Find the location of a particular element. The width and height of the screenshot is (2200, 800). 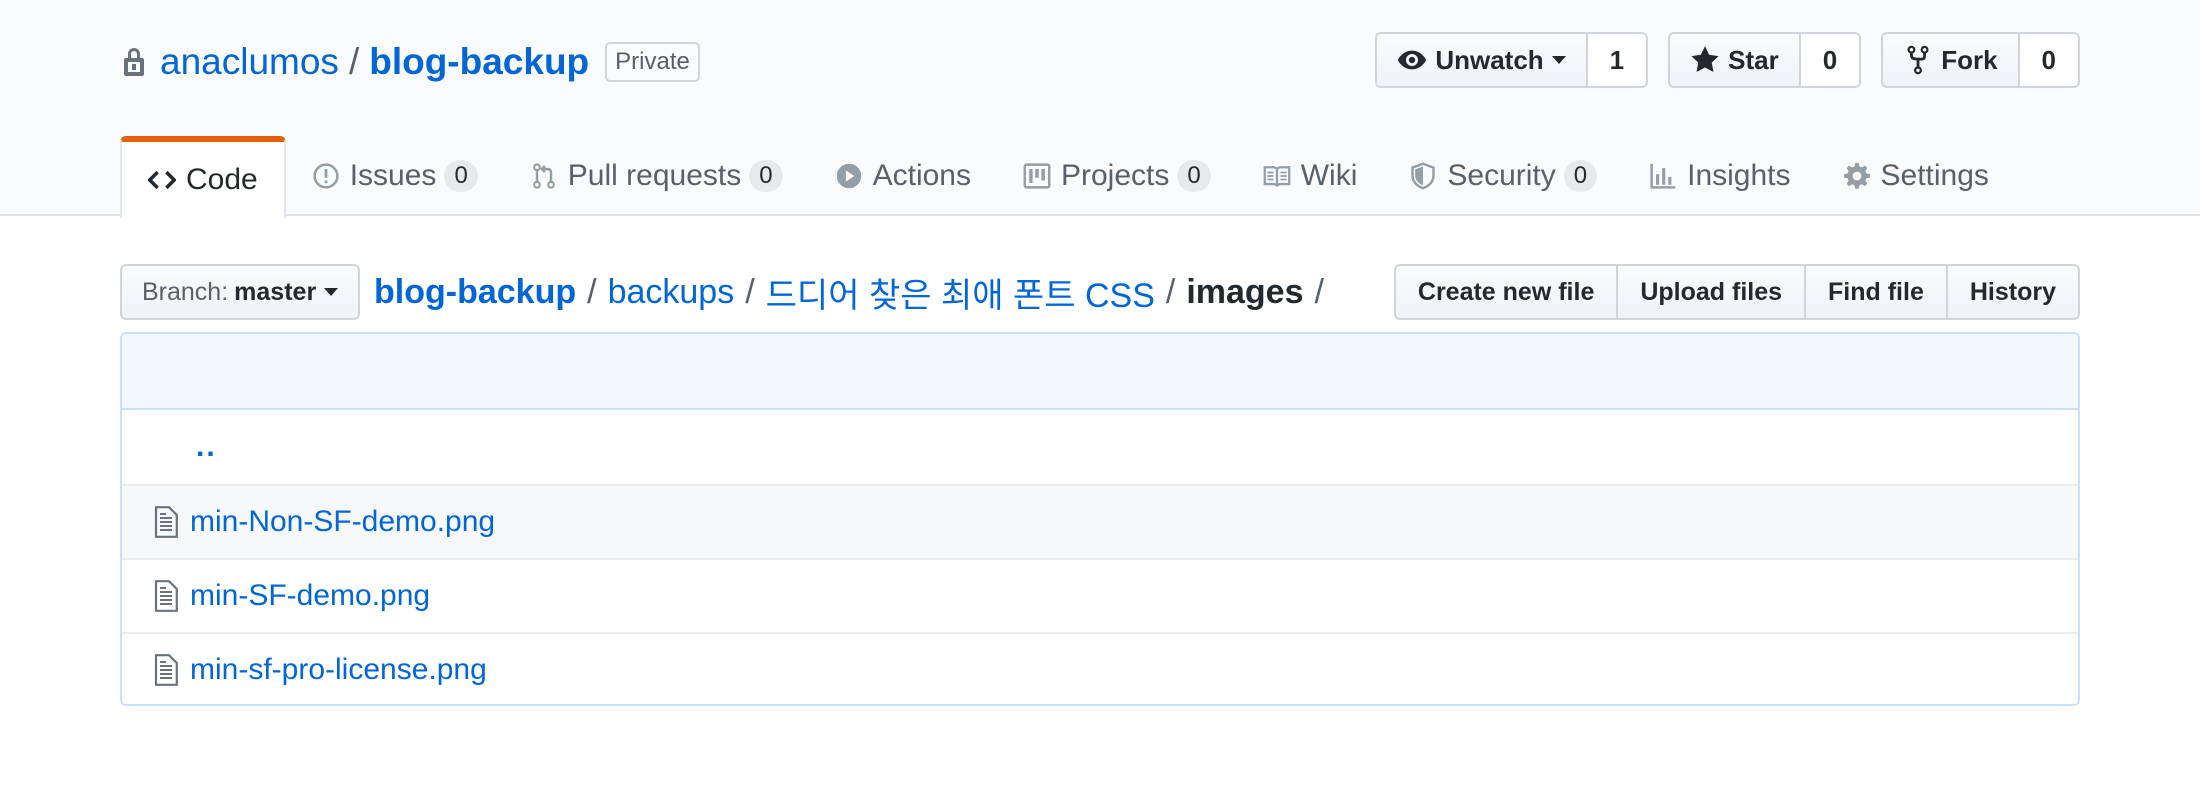

shield-icon is located at coordinates (1423, 176).